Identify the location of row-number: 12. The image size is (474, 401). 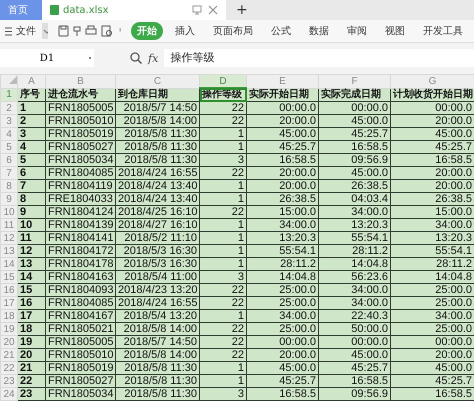
(9, 238).